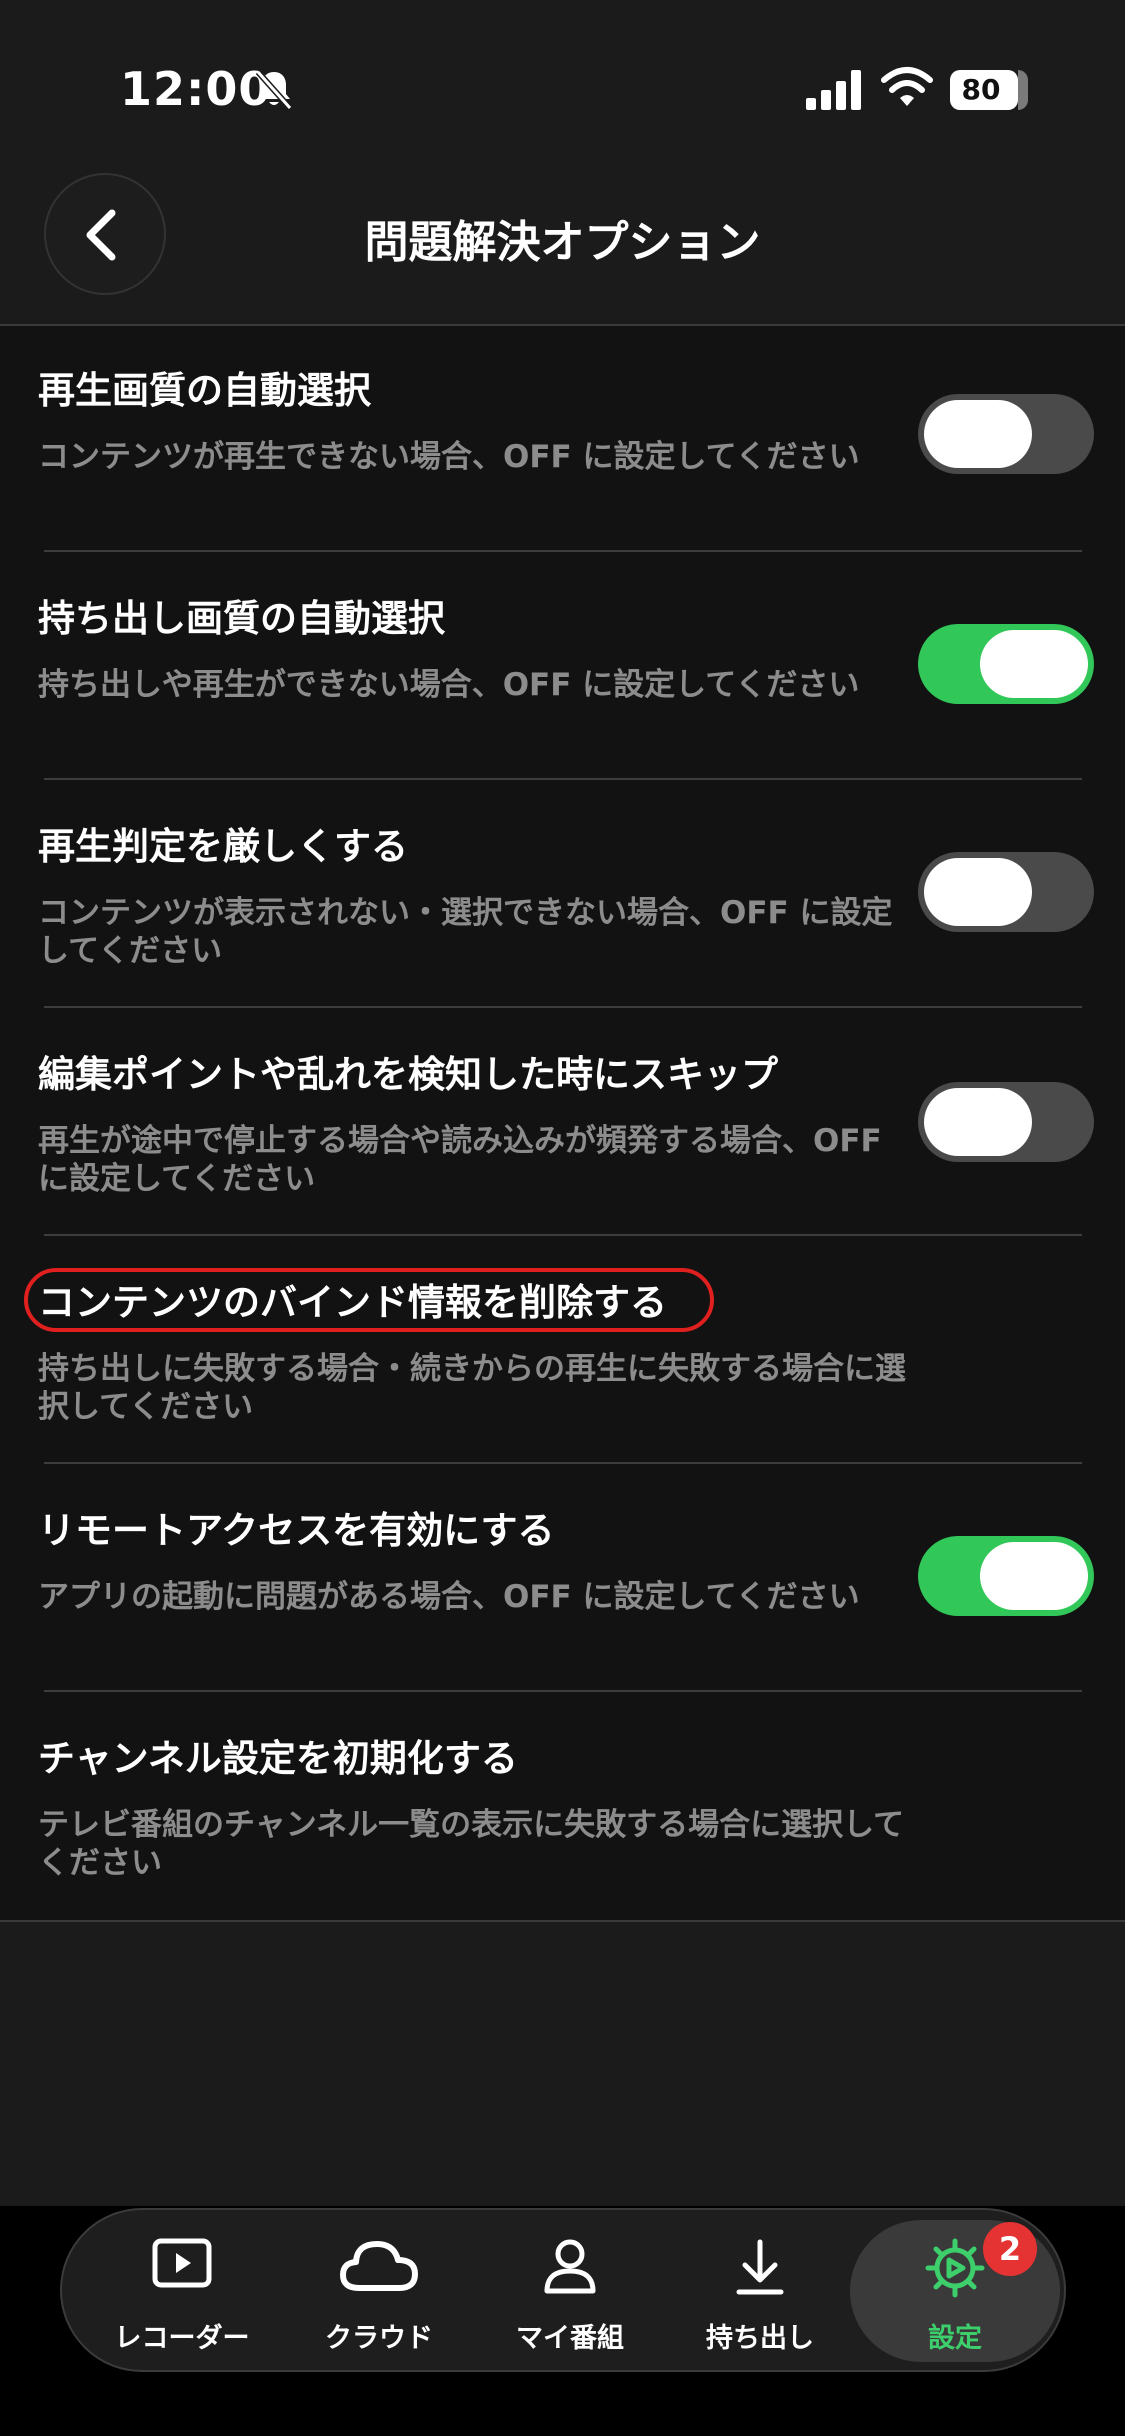 The height and width of the screenshot is (2436, 1125). I want to click on strict-playback-toggle, so click(1006, 892).